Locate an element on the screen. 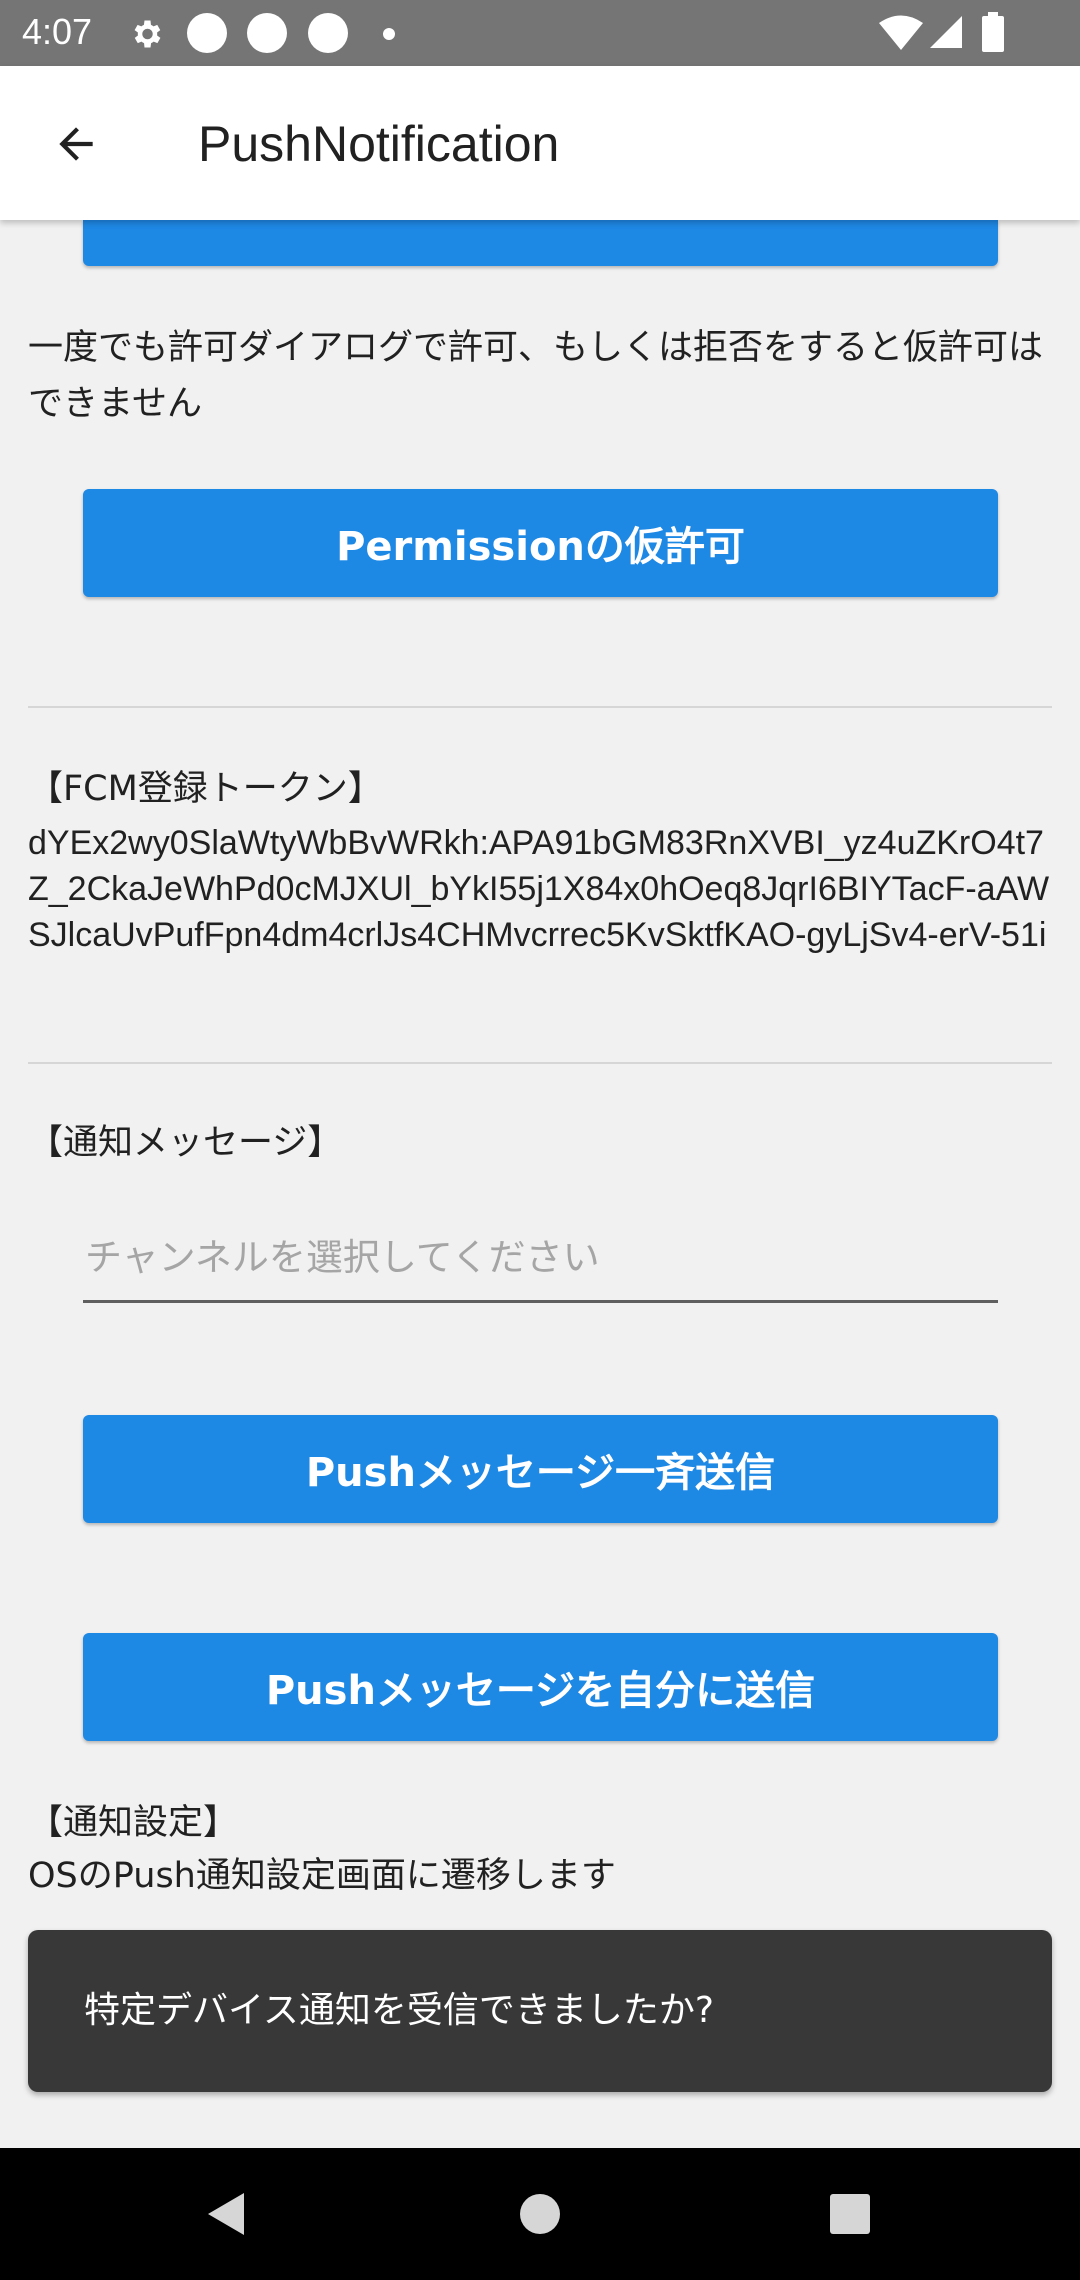 Image resolution: width=1080 pixels, height=2280 pixels. wifi-icon is located at coordinates (901, 35).